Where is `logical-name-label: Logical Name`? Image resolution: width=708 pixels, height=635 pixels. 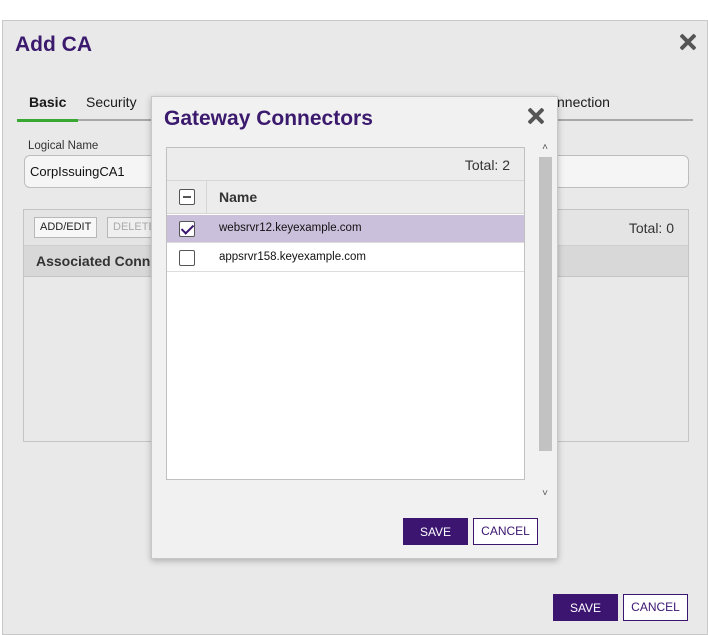
logical-name-label: Logical Name is located at coordinates (63, 146).